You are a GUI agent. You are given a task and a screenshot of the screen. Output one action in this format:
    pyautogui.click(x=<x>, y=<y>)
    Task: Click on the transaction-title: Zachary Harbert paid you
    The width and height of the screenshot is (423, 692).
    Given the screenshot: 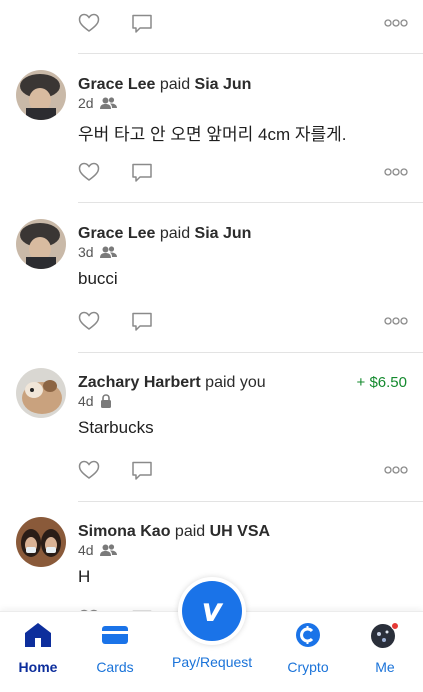 What is the action you would take?
    pyautogui.click(x=172, y=383)
    